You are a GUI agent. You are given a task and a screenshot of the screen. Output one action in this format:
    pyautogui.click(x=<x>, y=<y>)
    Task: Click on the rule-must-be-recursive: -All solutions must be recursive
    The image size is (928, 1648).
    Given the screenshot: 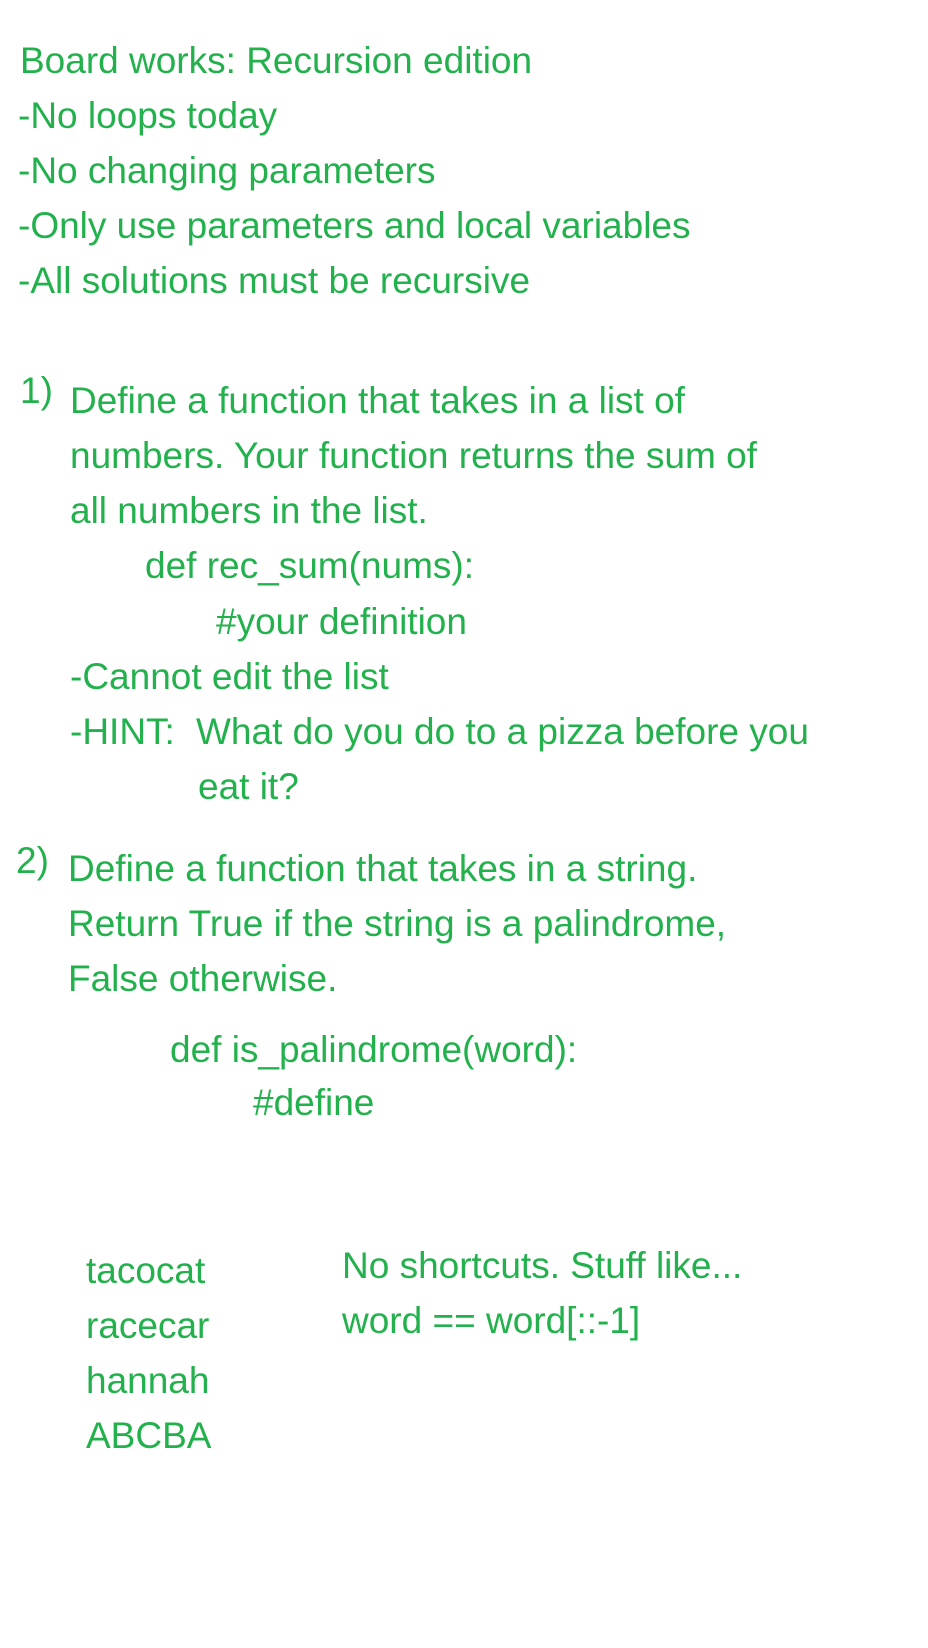 What is the action you would take?
    pyautogui.click(x=274, y=280)
    